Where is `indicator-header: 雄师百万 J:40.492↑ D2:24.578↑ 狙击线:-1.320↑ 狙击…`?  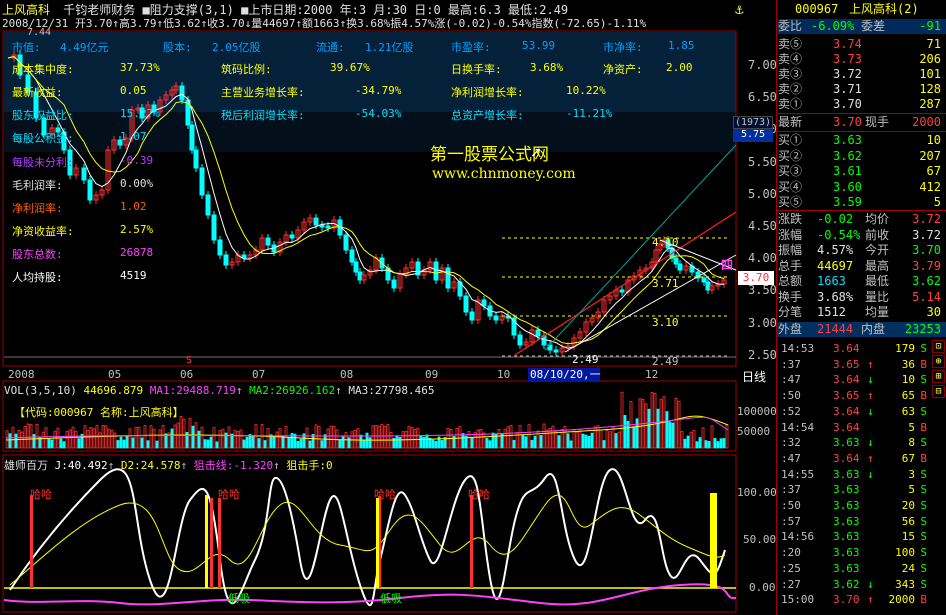
indicator-header: 雄师百万 J:40.492↑ D2:24.578↑ 狙击线:-1.320↑ 狙击… is located at coordinates (168, 465).